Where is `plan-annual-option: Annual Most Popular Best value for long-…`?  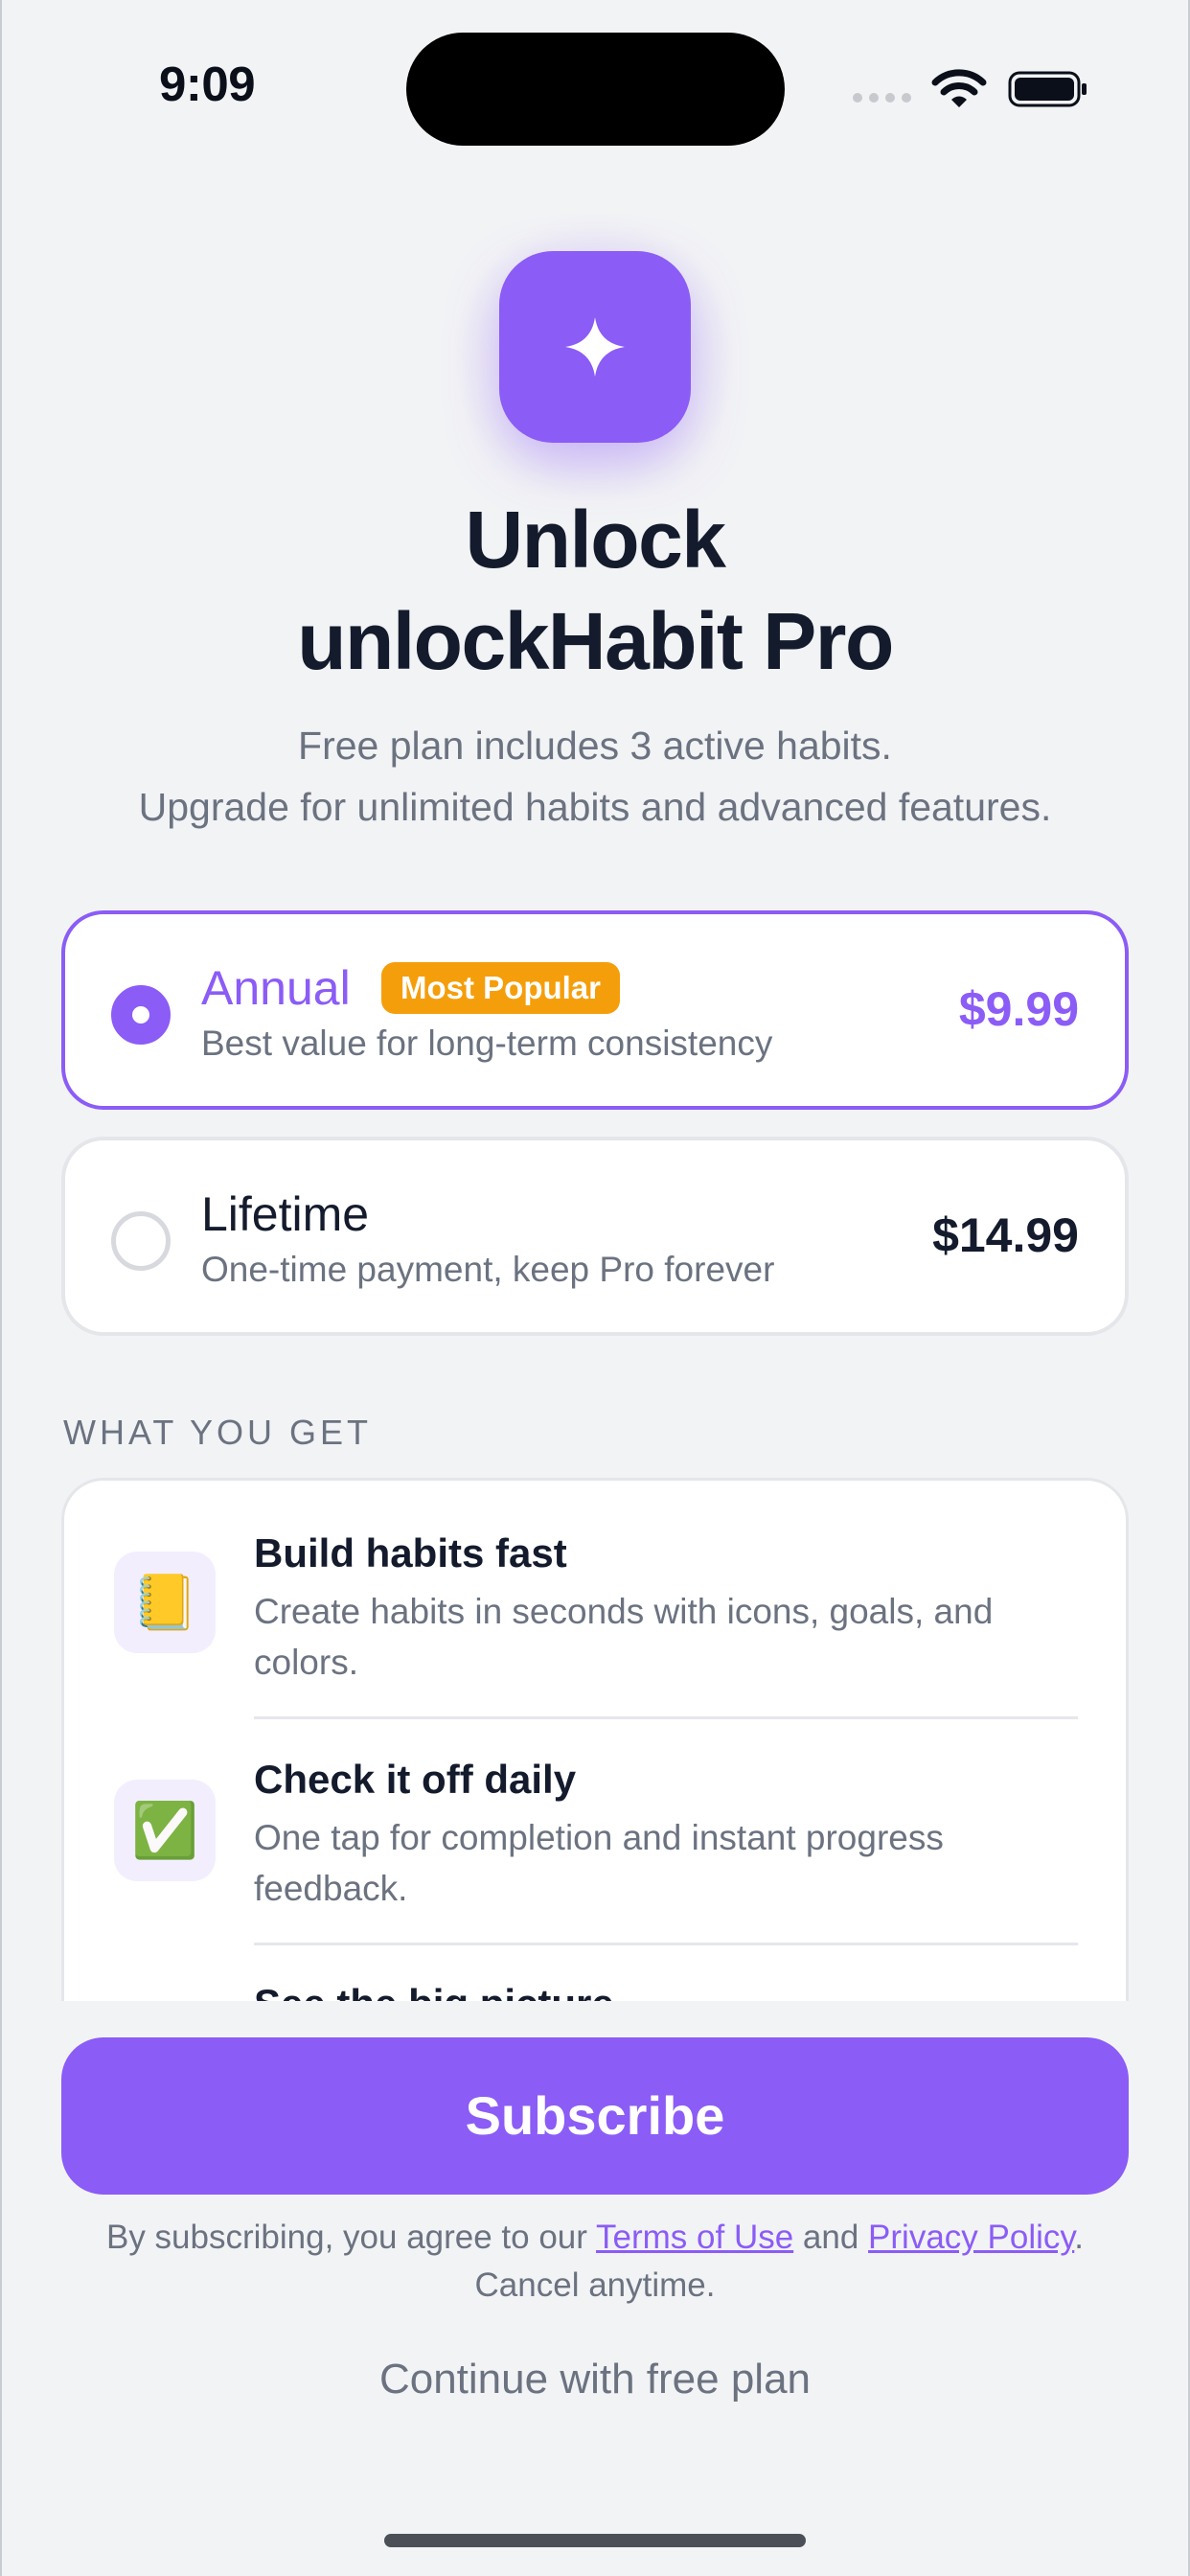 plan-annual-option: Annual Most Popular Best value for long-… is located at coordinates (595, 1010).